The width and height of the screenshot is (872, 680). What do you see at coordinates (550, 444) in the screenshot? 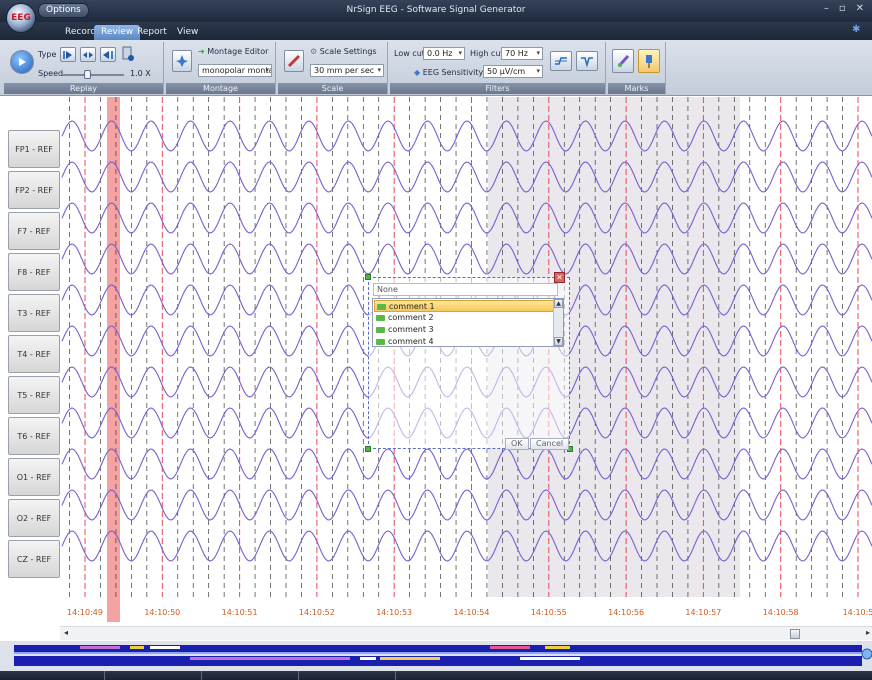
I see `cancel-button: Cancel` at bounding box center [550, 444].